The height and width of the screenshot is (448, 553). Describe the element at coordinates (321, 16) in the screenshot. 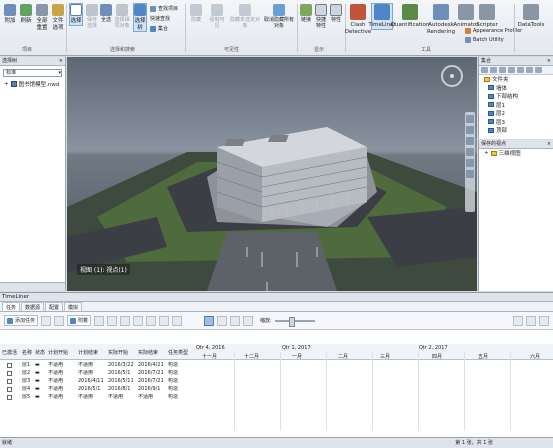

I see `quick-properties-button: 快捷特性` at that location.